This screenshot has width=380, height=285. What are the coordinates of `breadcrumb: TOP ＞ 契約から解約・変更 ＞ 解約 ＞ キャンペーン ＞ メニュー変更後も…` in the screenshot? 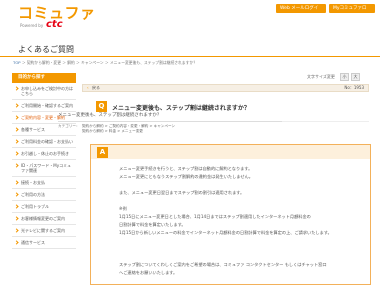 It's located at (105, 63).